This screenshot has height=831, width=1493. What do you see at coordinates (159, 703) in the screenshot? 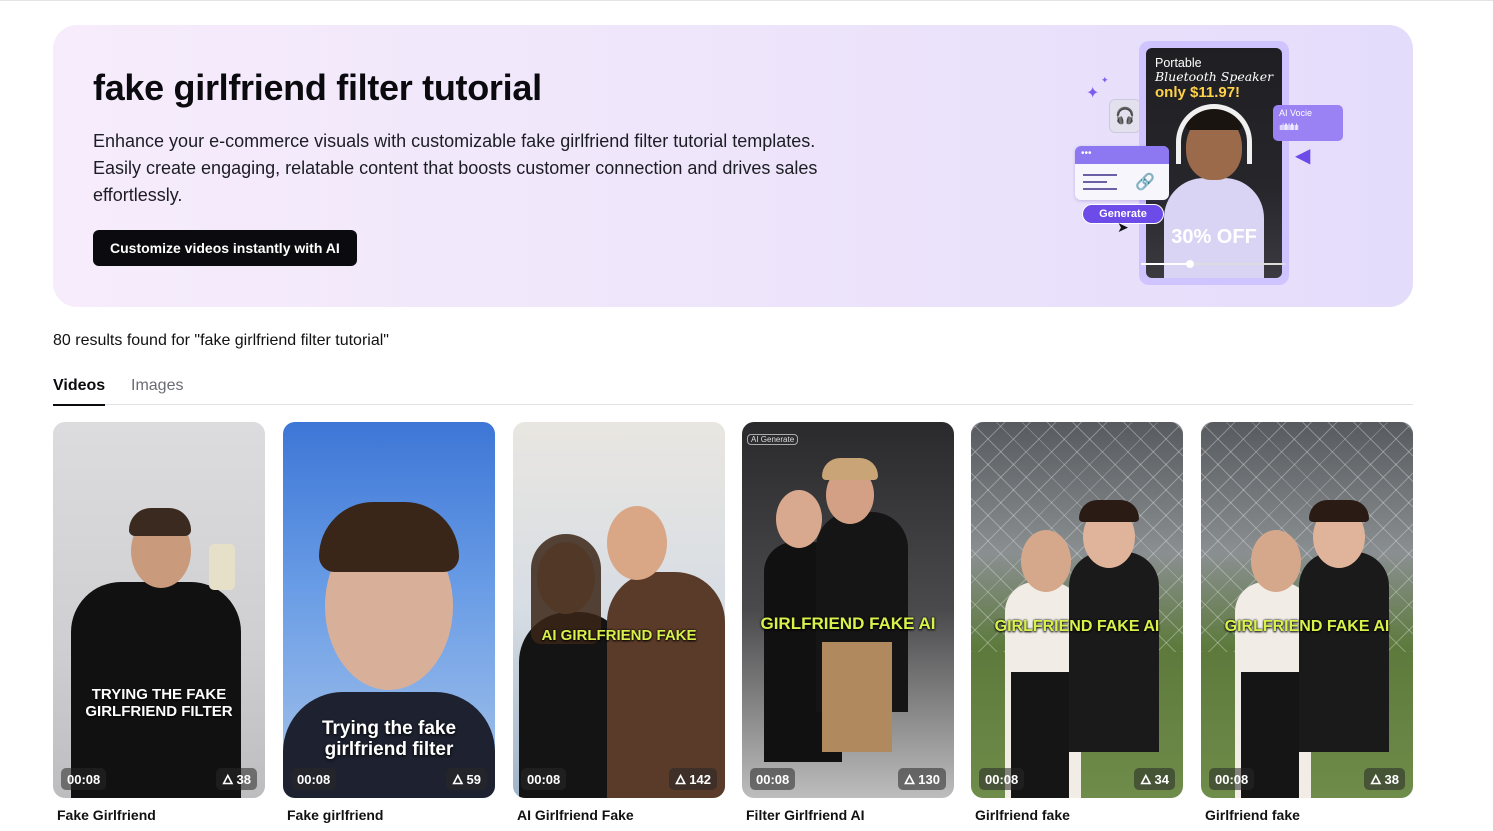
I see `video-overlay-text: TRYING THE FAKE GIRLFRIEND FILTER` at bounding box center [159, 703].